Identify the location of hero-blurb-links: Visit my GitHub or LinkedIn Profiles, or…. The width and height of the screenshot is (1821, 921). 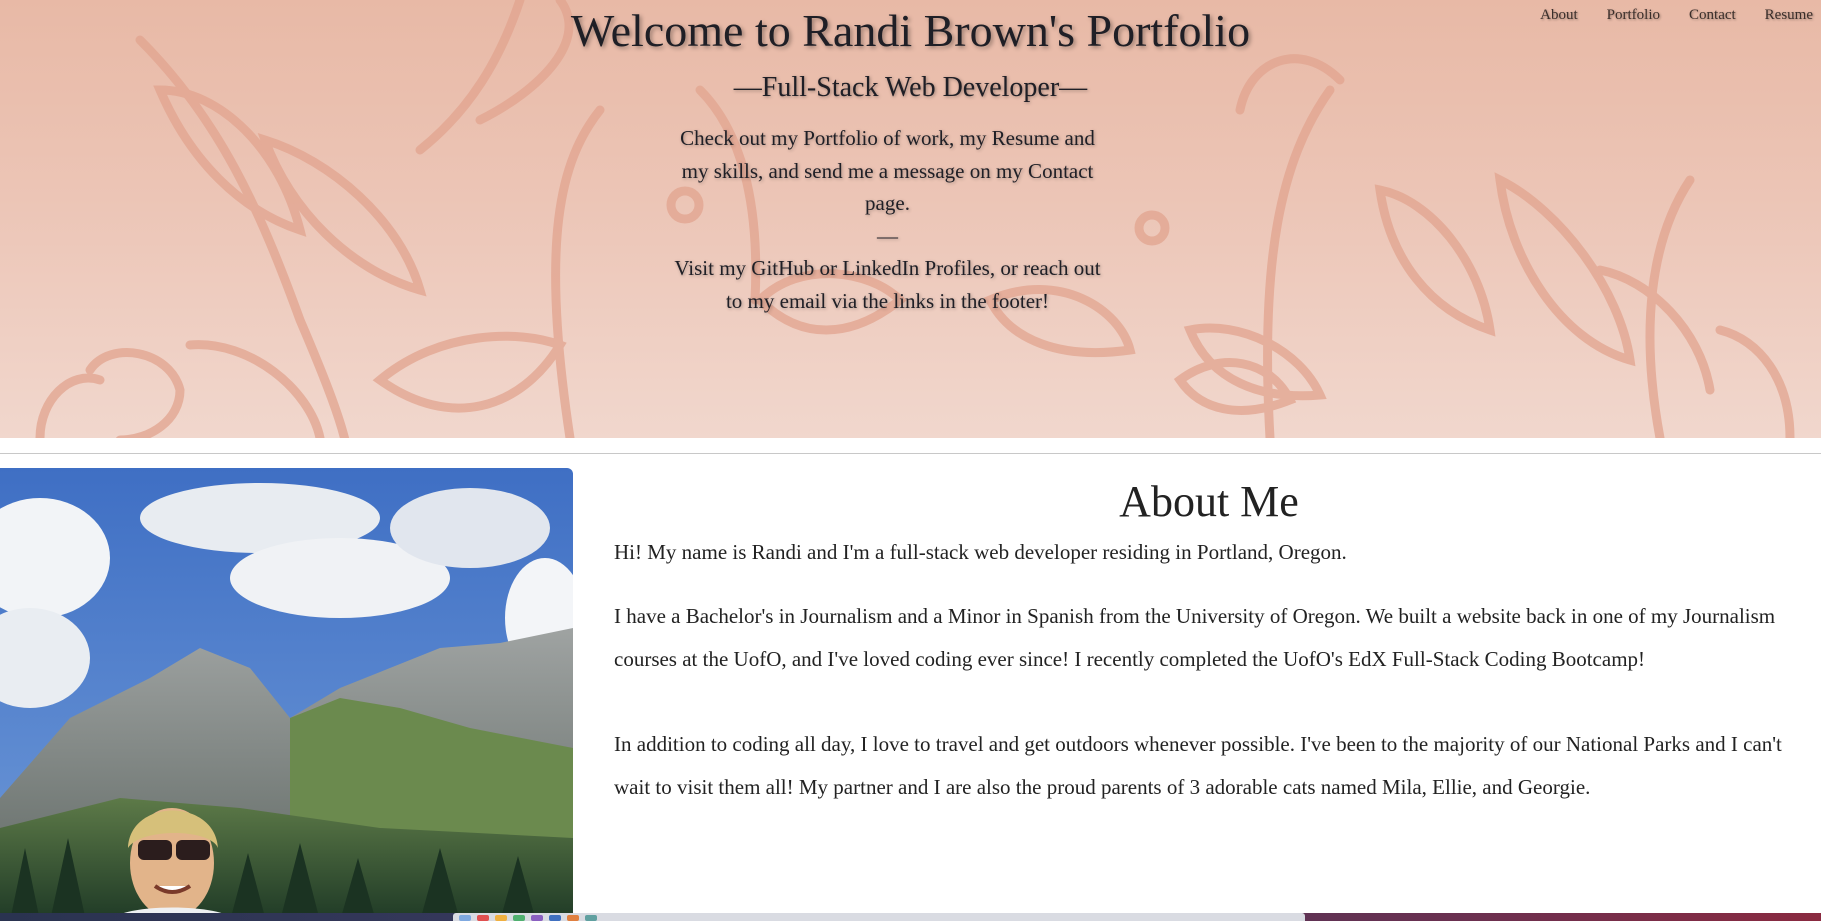
(887, 284).